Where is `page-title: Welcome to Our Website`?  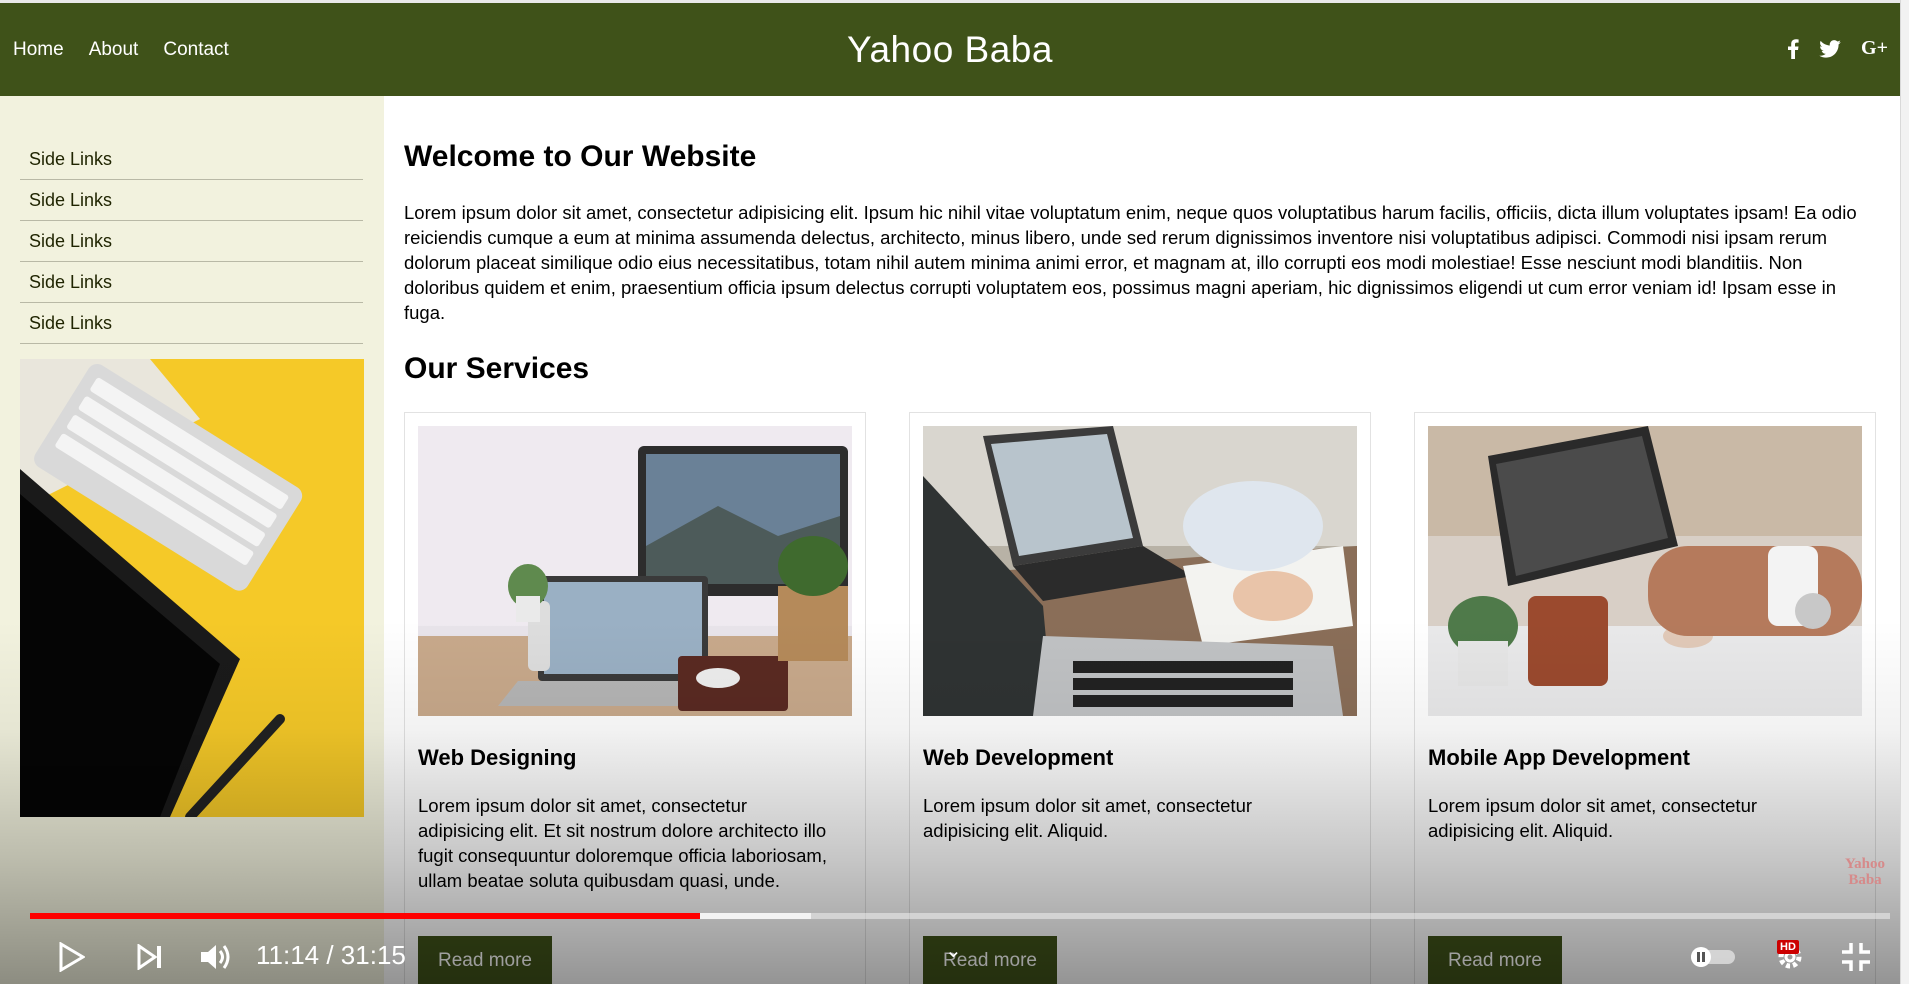 page-title: Welcome to Our Website is located at coordinates (580, 156).